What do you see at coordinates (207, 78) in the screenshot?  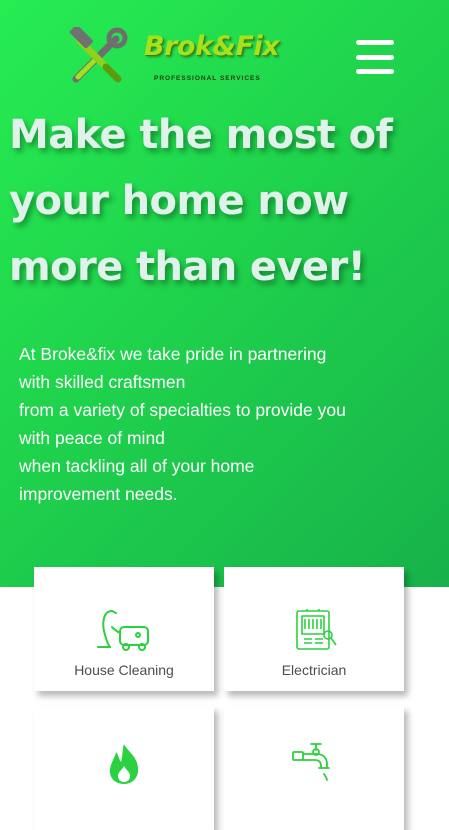 I see `brand-tagline: PROFESSIONAL SERVICES` at bounding box center [207, 78].